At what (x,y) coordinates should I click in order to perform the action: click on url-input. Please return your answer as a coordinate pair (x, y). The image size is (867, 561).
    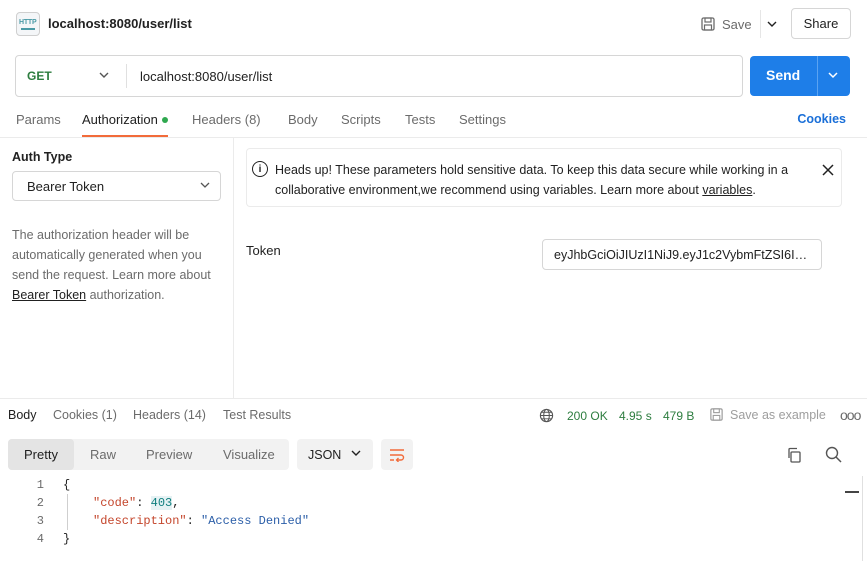
    Looking at the image, I should click on (435, 76).